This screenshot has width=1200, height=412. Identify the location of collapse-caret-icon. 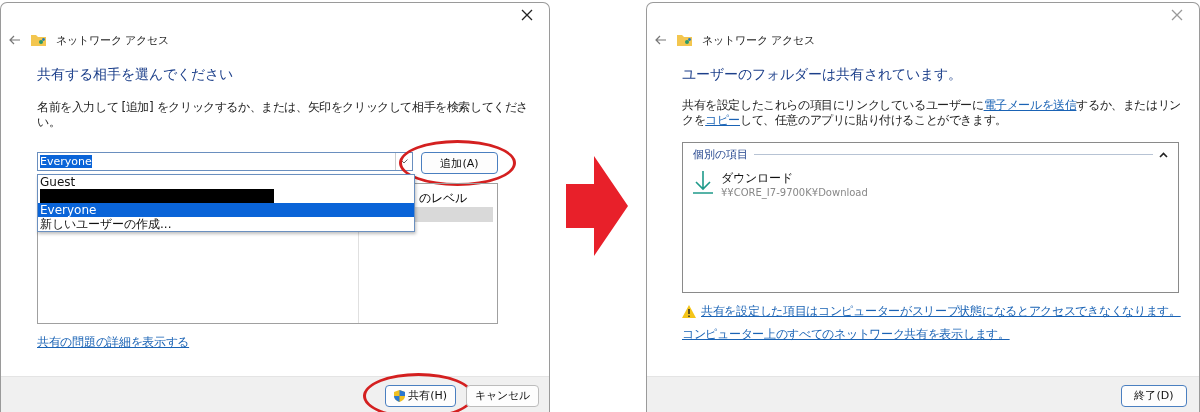
(1163, 154).